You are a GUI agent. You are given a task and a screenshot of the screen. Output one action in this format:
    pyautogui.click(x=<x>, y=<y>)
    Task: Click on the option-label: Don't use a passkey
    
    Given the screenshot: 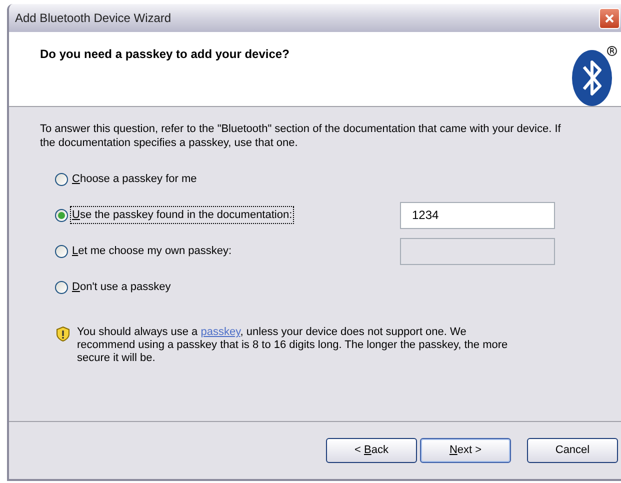 What is the action you would take?
    pyautogui.click(x=121, y=287)
    